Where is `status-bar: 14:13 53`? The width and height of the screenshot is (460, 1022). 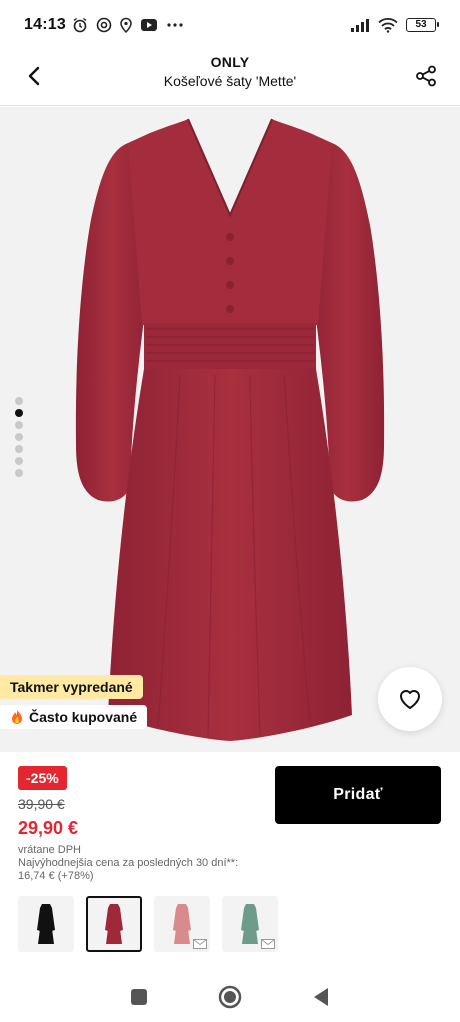 status-bar: 14:13 53 is located at coordinates (230, 25).